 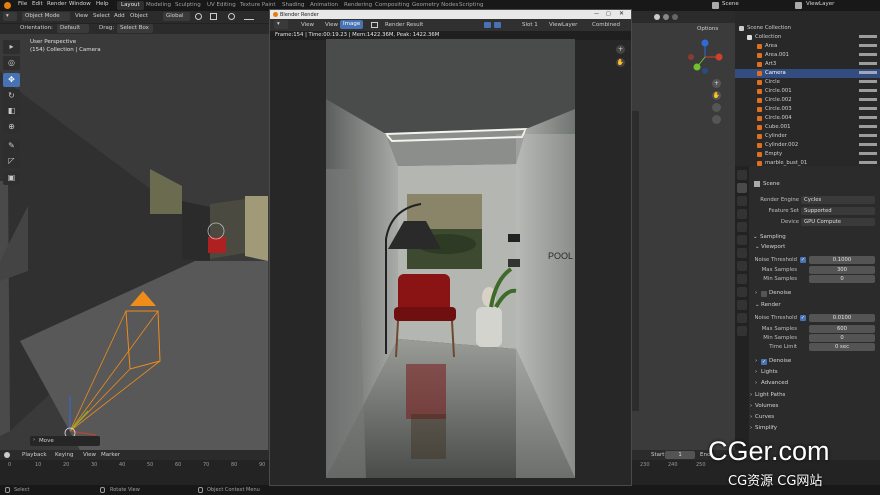 I want to click on section-curves: Curves, so click(x=764, y=417).